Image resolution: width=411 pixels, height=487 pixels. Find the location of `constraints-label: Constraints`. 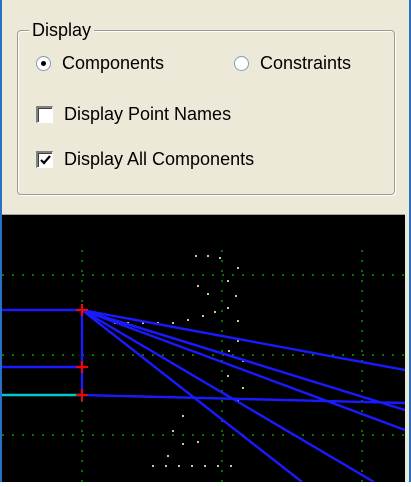

constraints-label: Constraints is located at coordinates (306, 63).